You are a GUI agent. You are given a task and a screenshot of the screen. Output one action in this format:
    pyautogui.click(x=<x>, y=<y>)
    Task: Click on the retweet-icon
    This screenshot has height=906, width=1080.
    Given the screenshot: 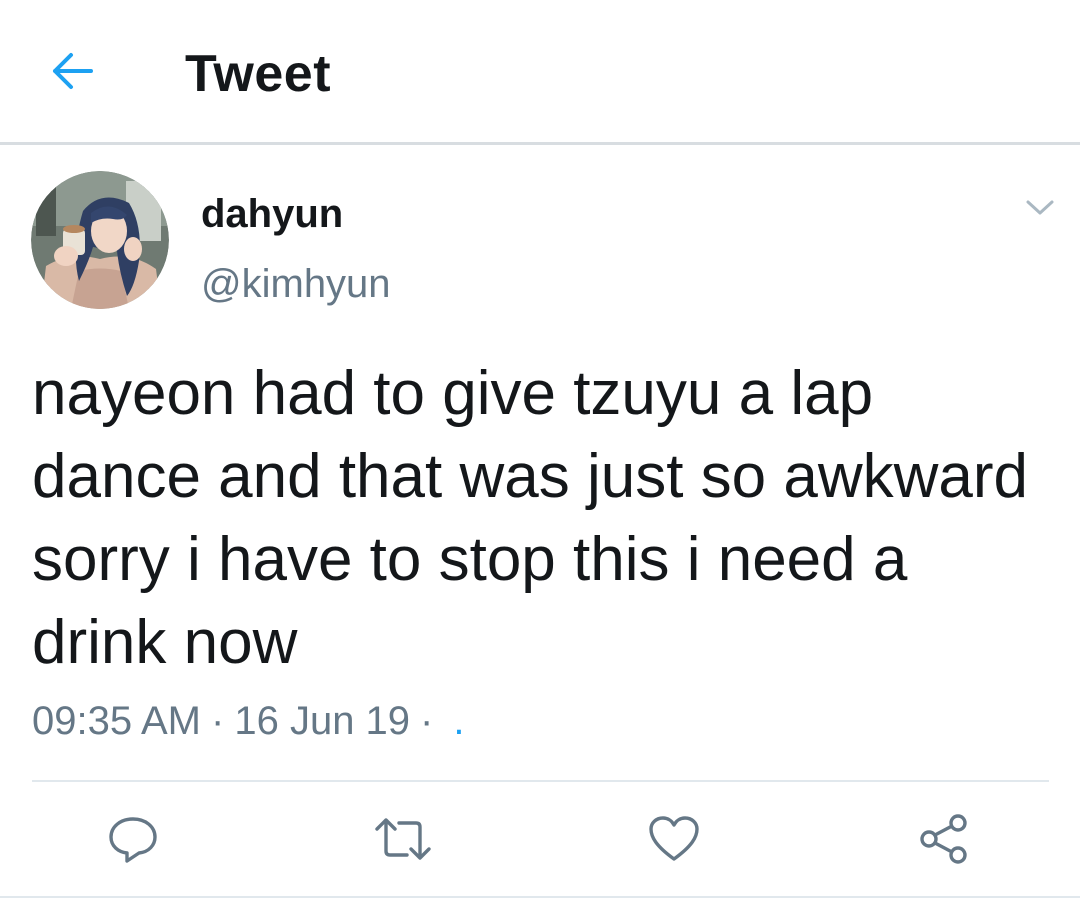 What is the action you would take?
    pyautogui.click(x=403, y=841)
    